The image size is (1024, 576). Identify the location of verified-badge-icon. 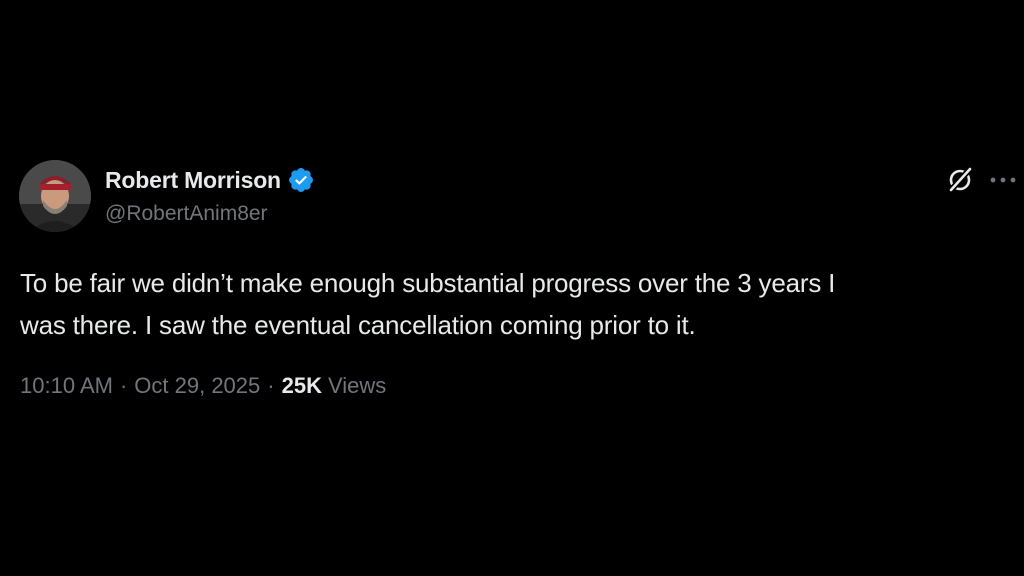
(300, 180).